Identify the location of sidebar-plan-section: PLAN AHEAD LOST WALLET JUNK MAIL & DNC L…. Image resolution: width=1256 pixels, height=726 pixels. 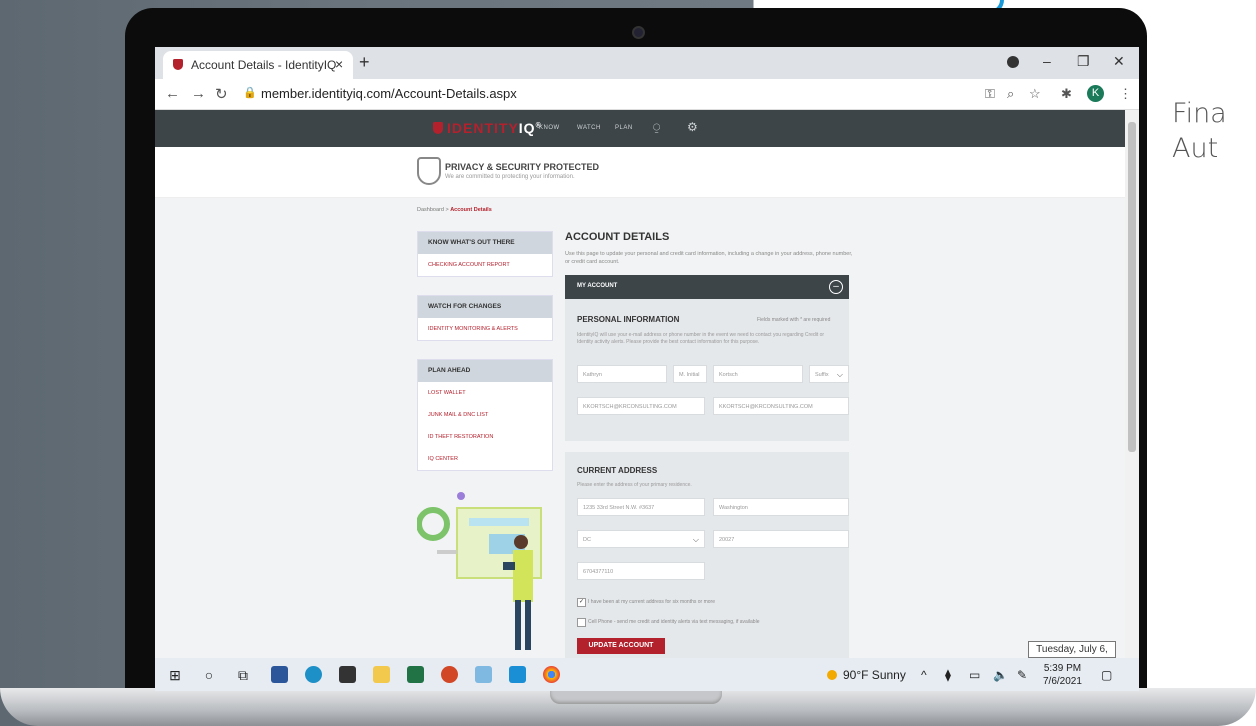
(485, 415).